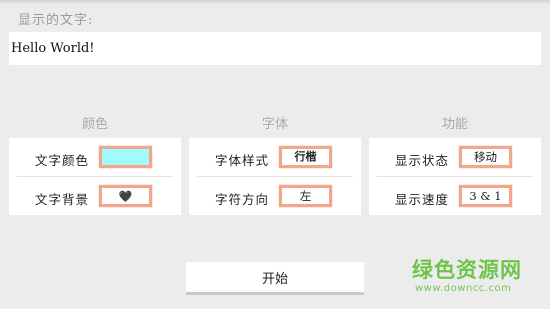  Describe the element at coordinates (422, 199) in the screenshot. I see `display-speed-label: 显示速度` at that location.